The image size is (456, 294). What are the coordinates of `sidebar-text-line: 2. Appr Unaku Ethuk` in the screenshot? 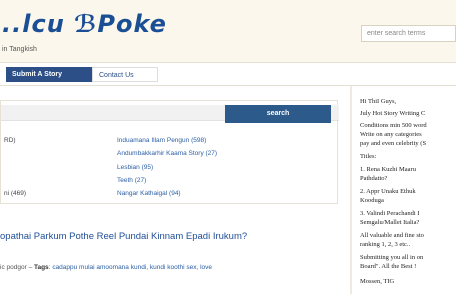 It's located at (388, 191).